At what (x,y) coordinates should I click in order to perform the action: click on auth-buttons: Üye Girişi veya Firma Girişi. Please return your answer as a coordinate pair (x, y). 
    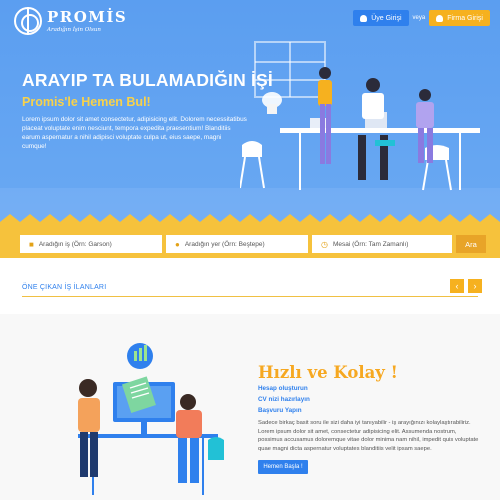
    Looking at the image, I should click on (421, 18).